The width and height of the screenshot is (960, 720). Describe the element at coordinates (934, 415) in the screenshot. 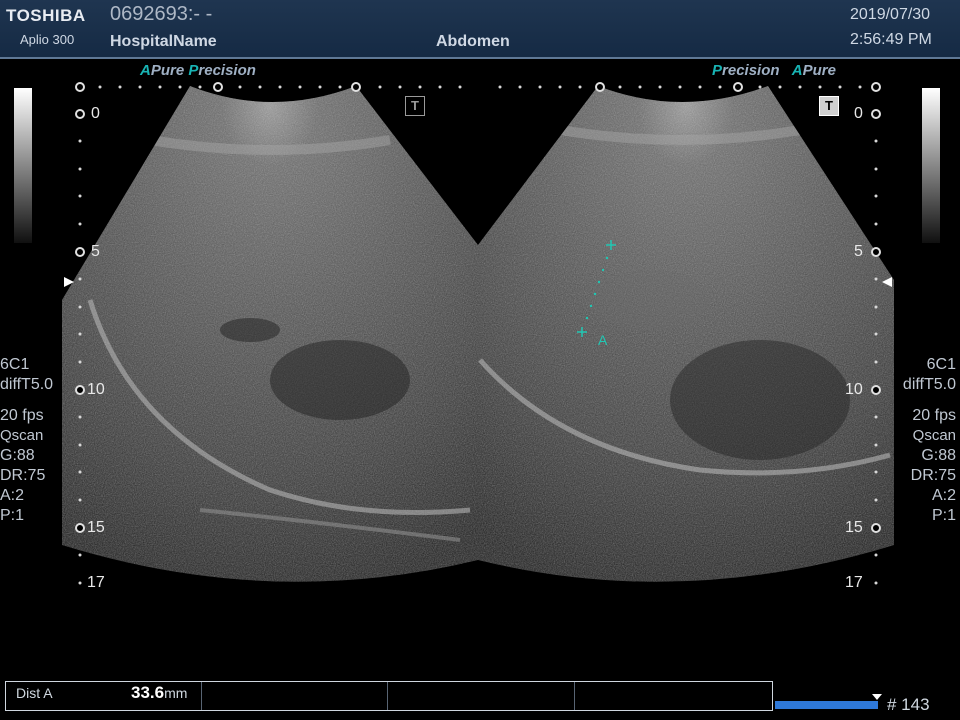

I see `right-fps: 20 fps` at that location.